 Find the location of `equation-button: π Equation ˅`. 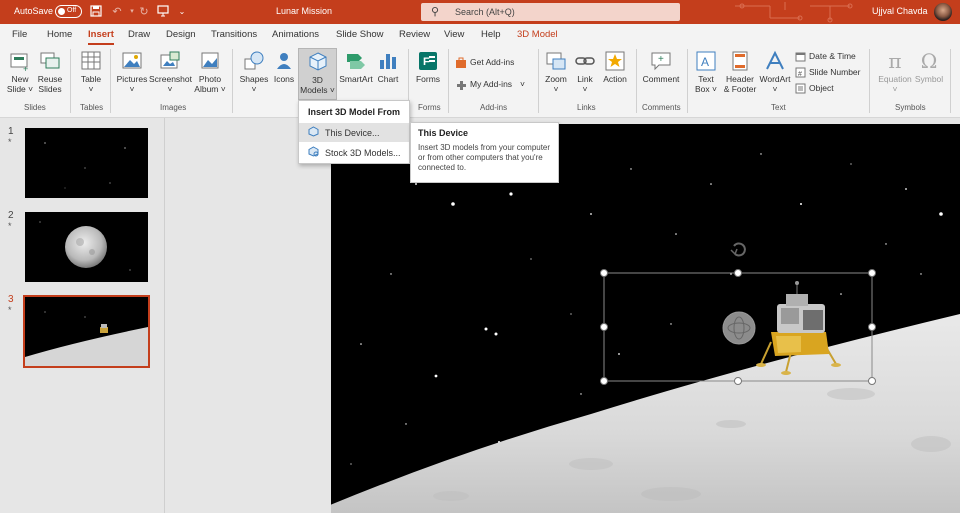

equation-button: π Equation ˅ is located at coordinates (895, 72).